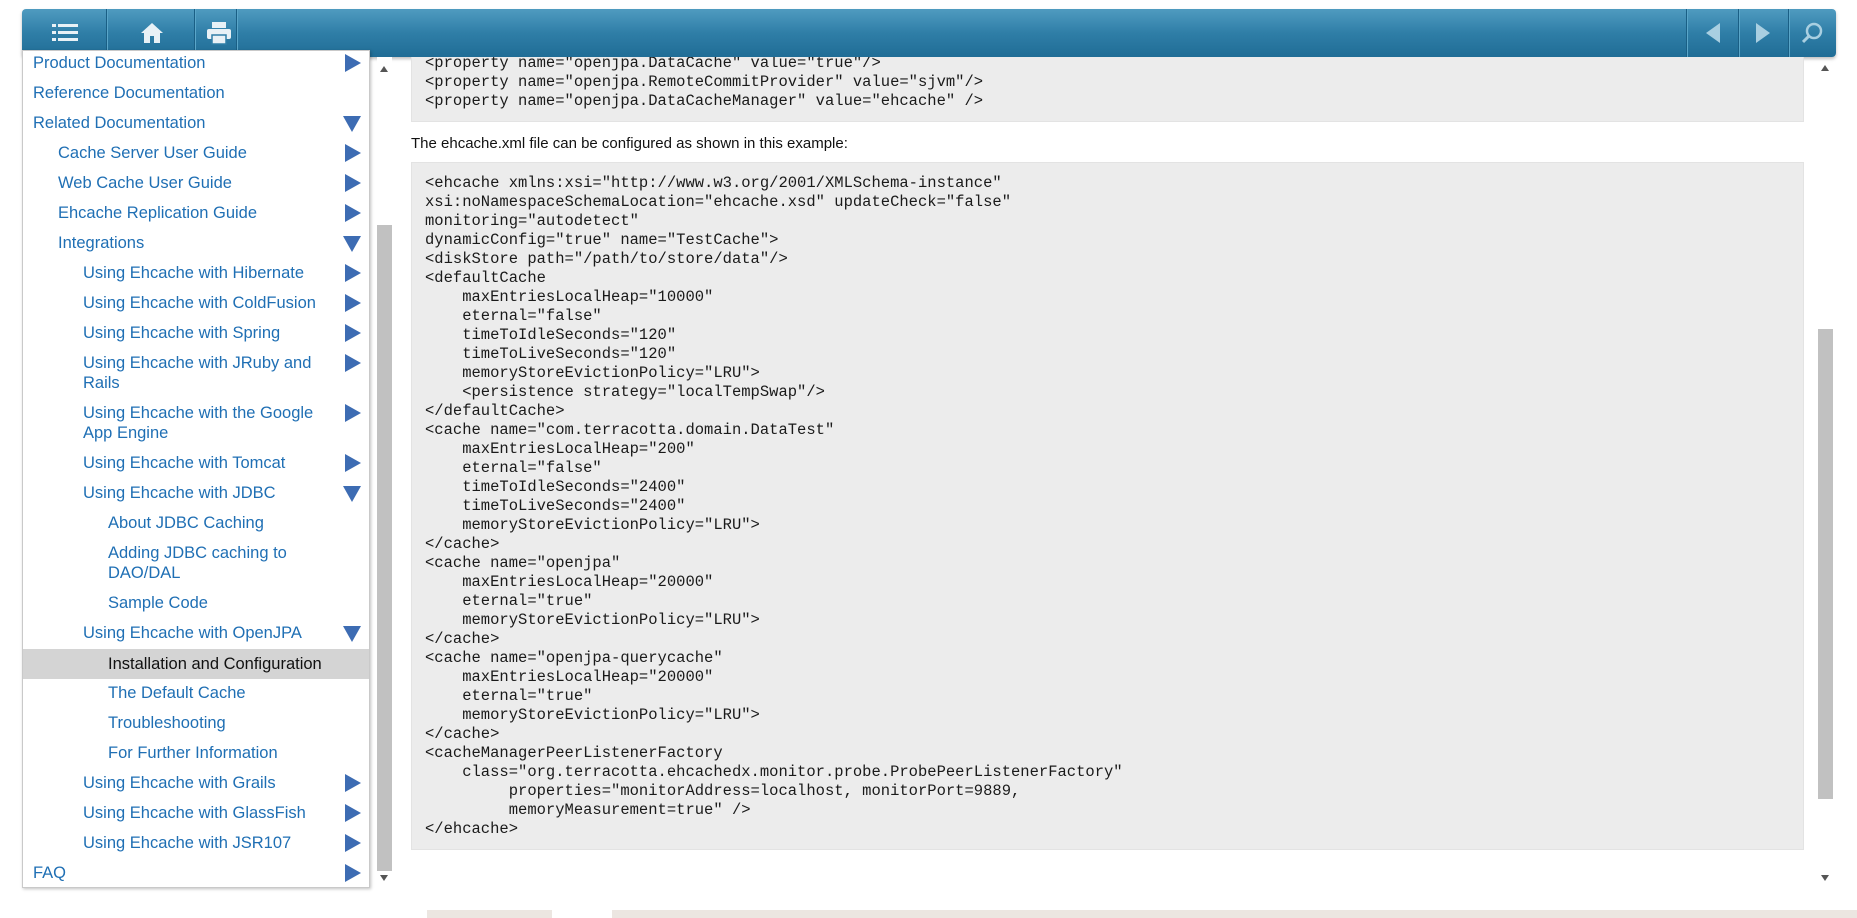  Describe the element at coordinates (198, 413) in the screenshot. I see `nav-label: Using Ehcache with the Google` at that location.